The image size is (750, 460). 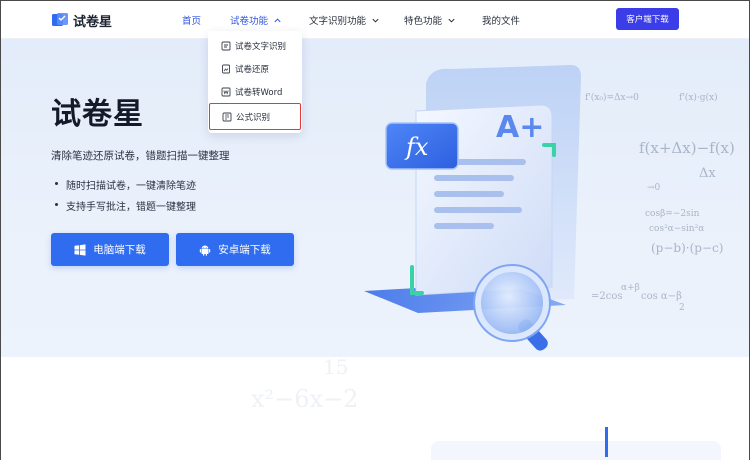 I want to click on formula-text: Δx, so click(x=707, y=173).